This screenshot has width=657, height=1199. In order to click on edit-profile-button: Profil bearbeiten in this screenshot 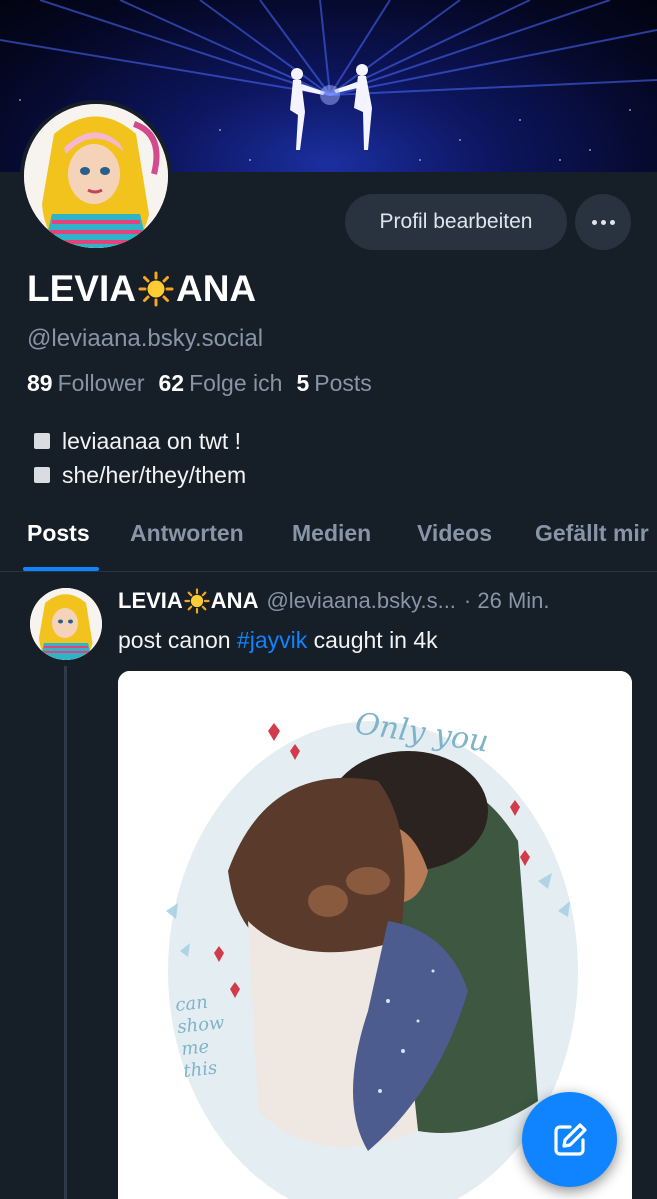, I will do `click(456, 222)`.